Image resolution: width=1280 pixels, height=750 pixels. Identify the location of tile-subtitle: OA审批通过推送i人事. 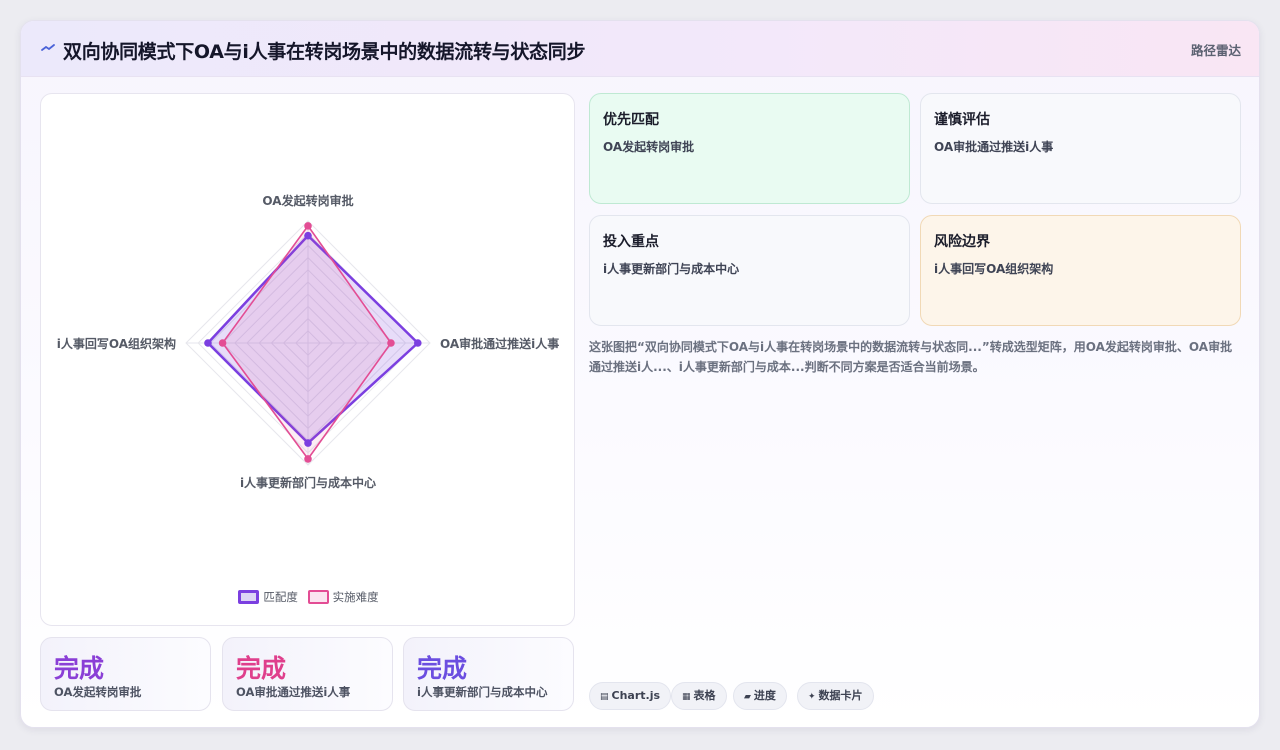
(994, 147).